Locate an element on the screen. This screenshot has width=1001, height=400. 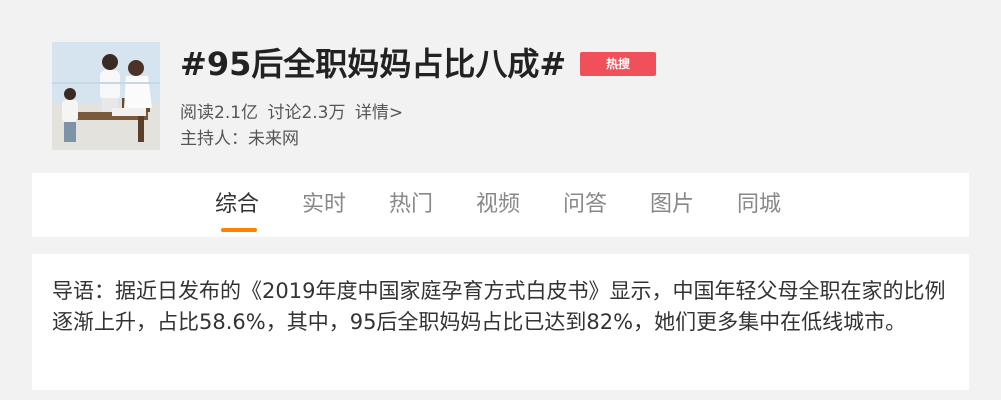
details-link: 详情> is located at coordinates (379, 113).